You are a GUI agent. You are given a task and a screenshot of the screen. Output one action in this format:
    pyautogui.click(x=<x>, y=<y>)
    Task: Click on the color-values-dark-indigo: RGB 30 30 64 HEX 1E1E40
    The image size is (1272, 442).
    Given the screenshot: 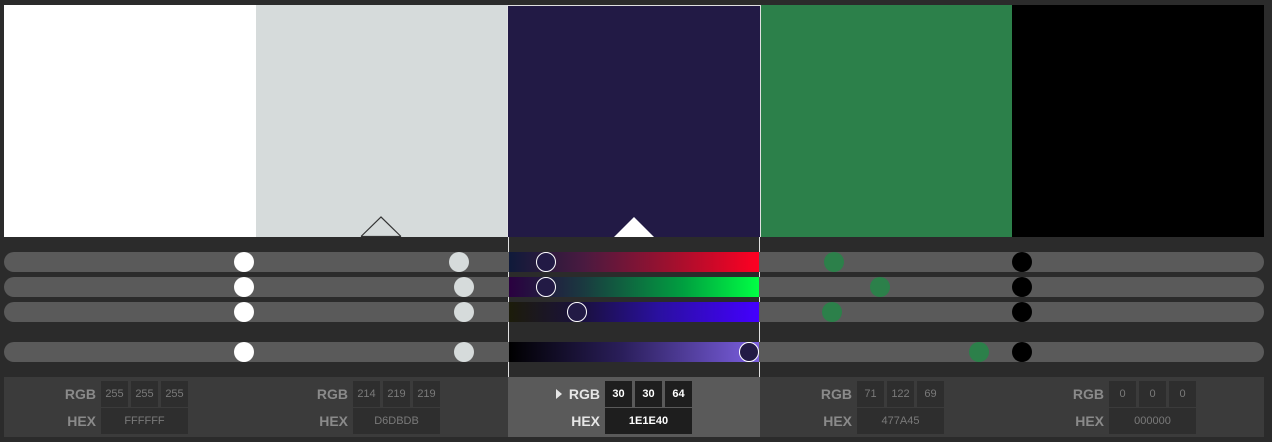 What is the action you would take?
    pyautogui.click(x=634, y=407)
    